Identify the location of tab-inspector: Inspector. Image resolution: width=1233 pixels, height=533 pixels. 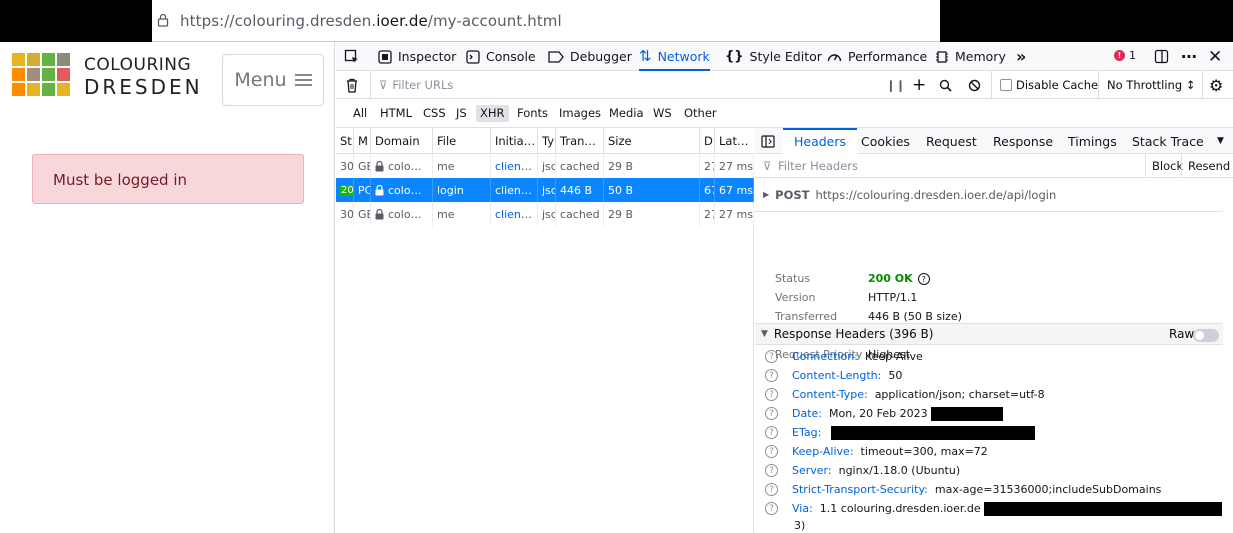
(417, 56).